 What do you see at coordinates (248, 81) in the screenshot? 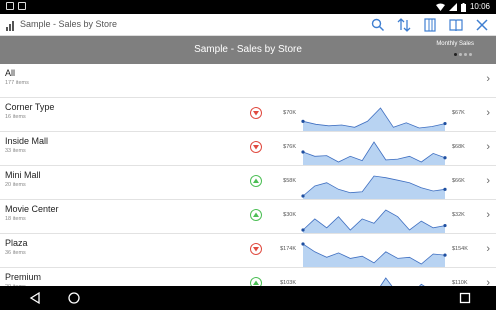
I see `list-item: All 177 items ›` at bounding box center [248, 81].